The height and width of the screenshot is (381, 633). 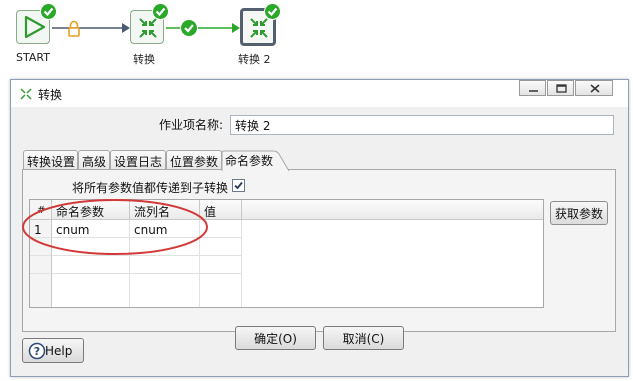 I want to click on maximize-button, so click(x=560, y=88).